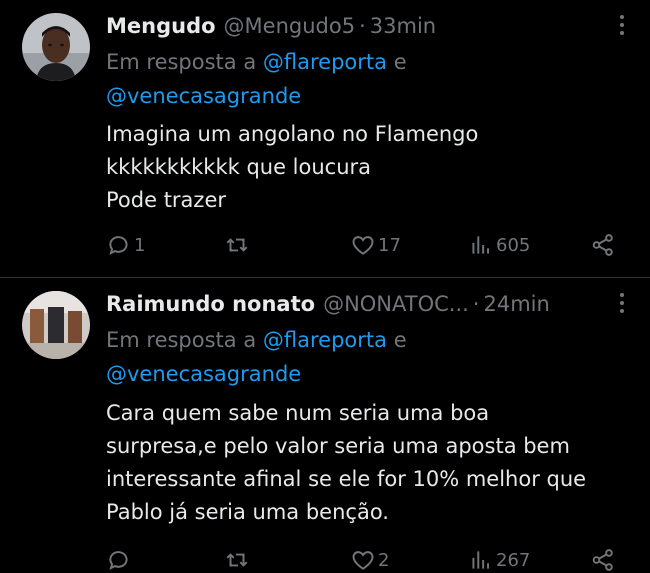 Image resolution: width=650 pixels, height=573 pixels. What do you see at coordinates (389, 245) in the screenshot?
I see `like-count: 17` at bounding box center [389, 245].